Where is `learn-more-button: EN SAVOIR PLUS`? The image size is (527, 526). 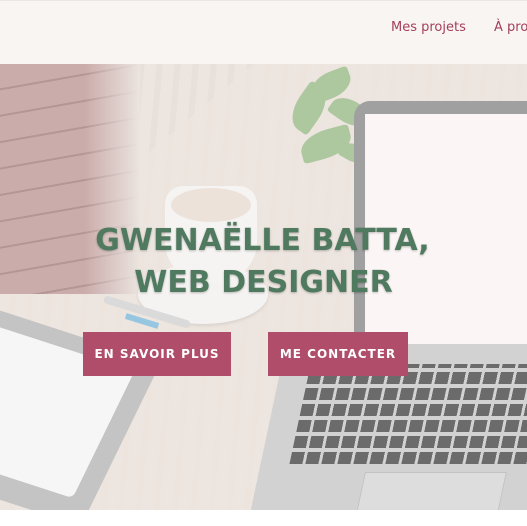
learn-more-button: EN SAVOIR PLUS is located at coordinates (157, 354).